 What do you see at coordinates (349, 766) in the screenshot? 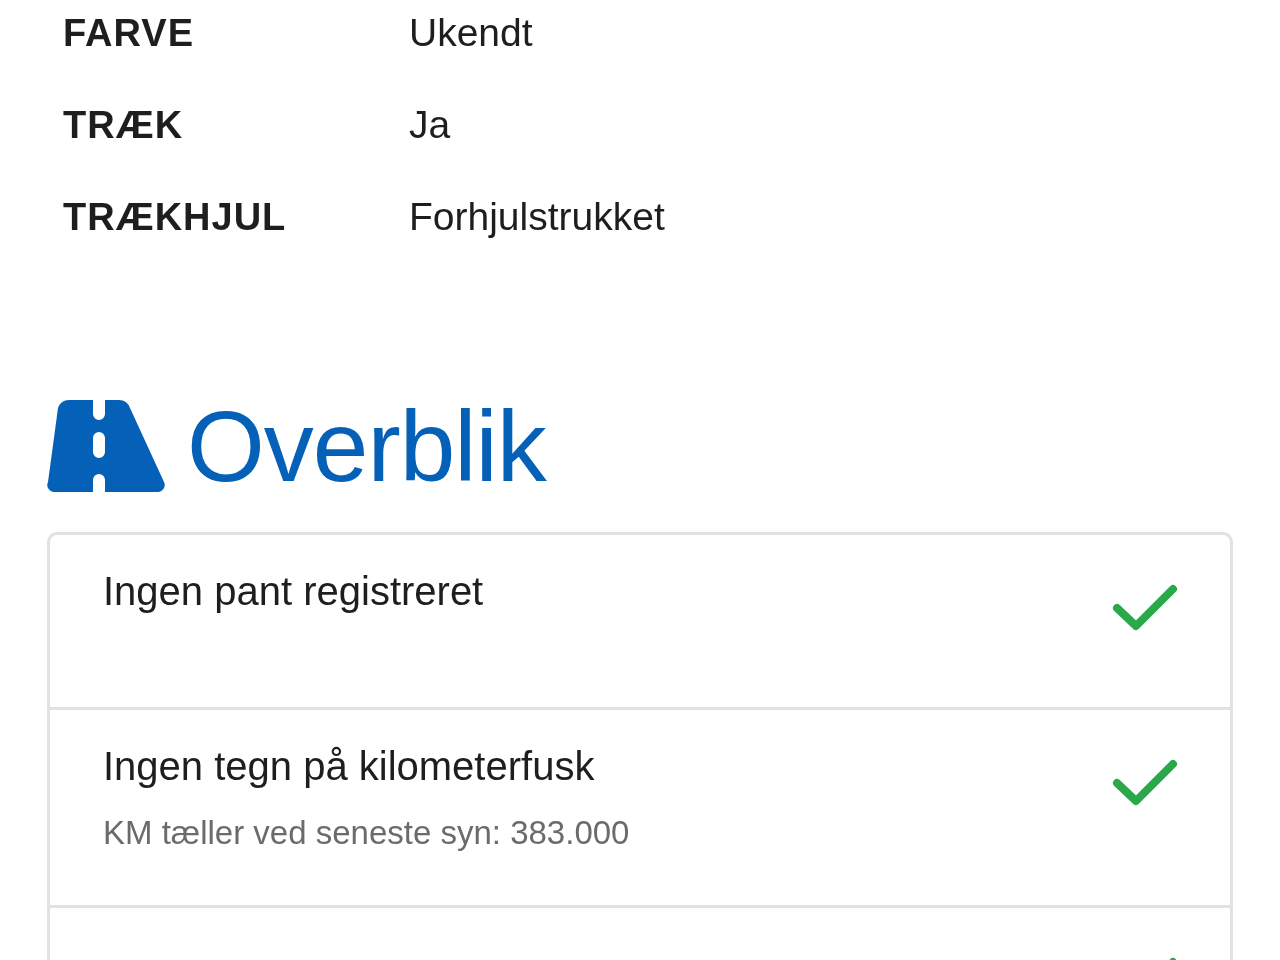
I see `check-title: Ingen tegn på kilometerfusk` at bounding box center [349, 766].